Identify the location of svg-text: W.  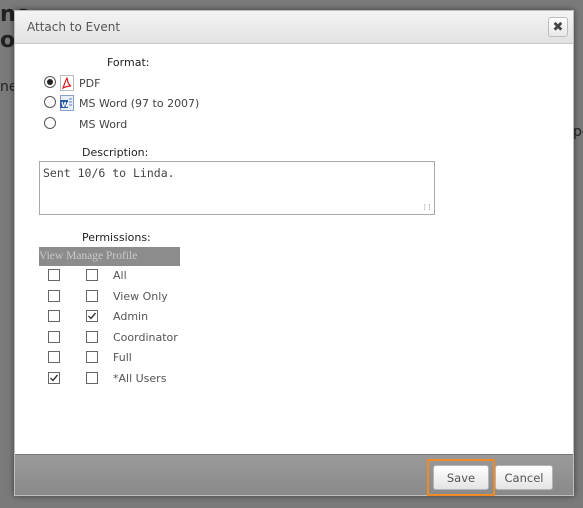
(65, 105).